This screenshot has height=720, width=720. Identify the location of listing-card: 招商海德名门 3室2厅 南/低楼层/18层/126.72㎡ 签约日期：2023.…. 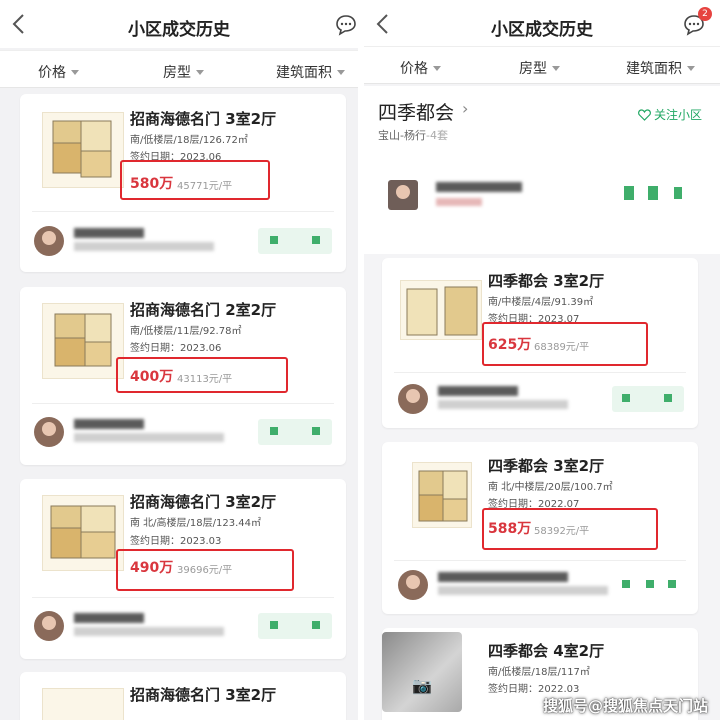
(183, 183).